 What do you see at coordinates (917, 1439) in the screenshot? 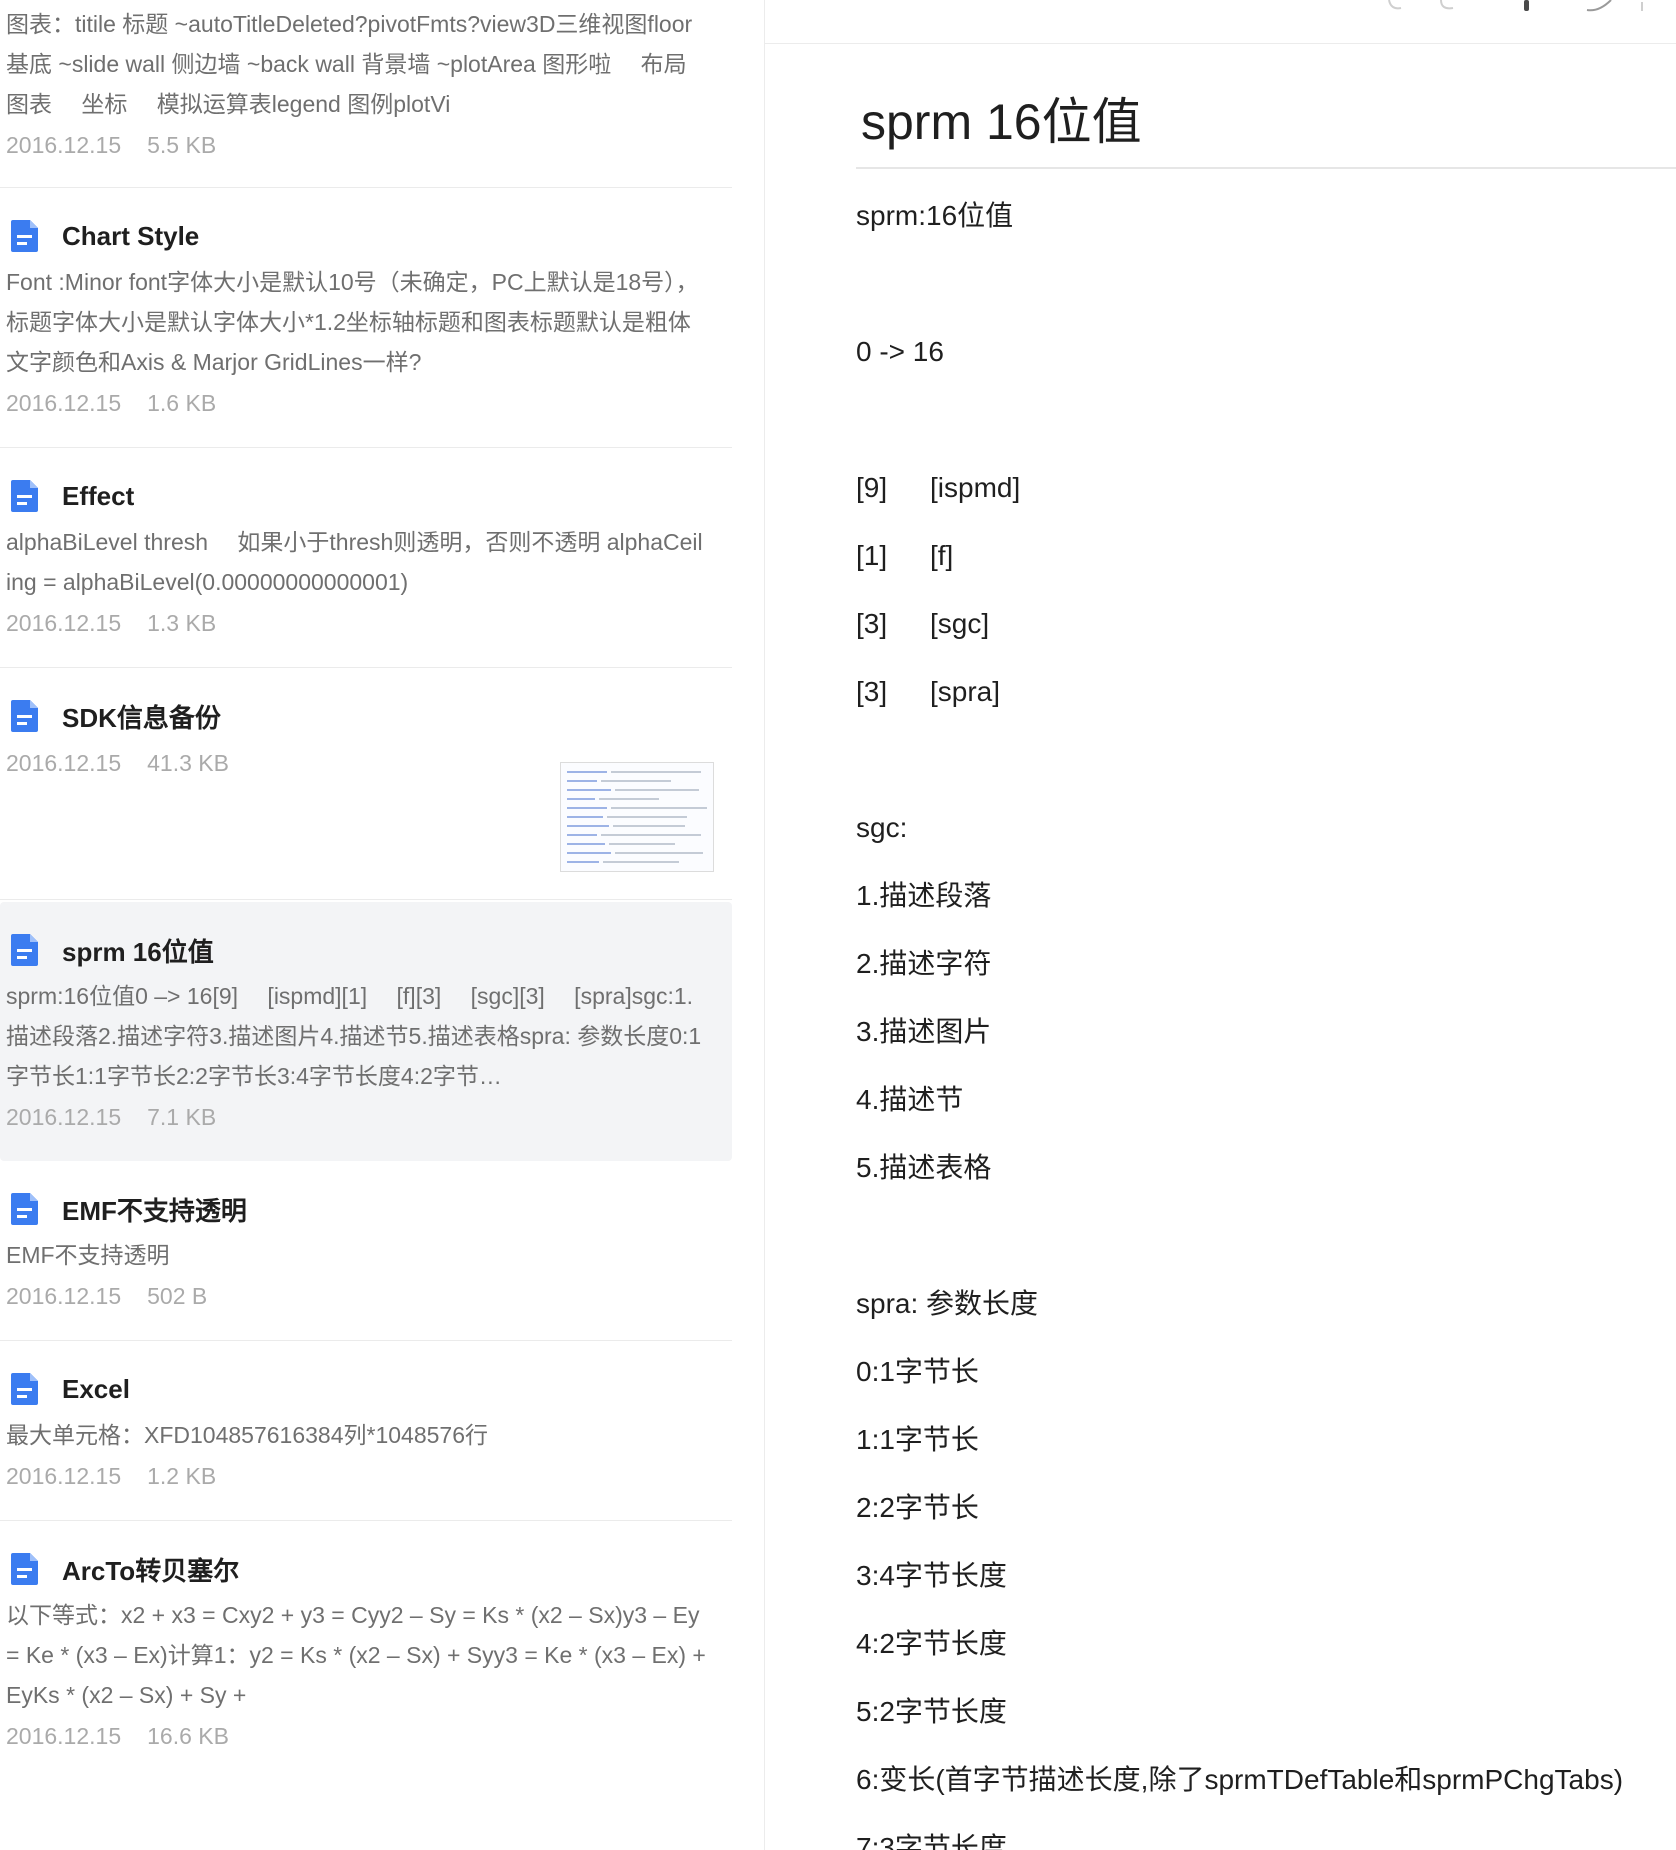
I see `body-line: 1:1字节长` at bounding box center [917, 1439].